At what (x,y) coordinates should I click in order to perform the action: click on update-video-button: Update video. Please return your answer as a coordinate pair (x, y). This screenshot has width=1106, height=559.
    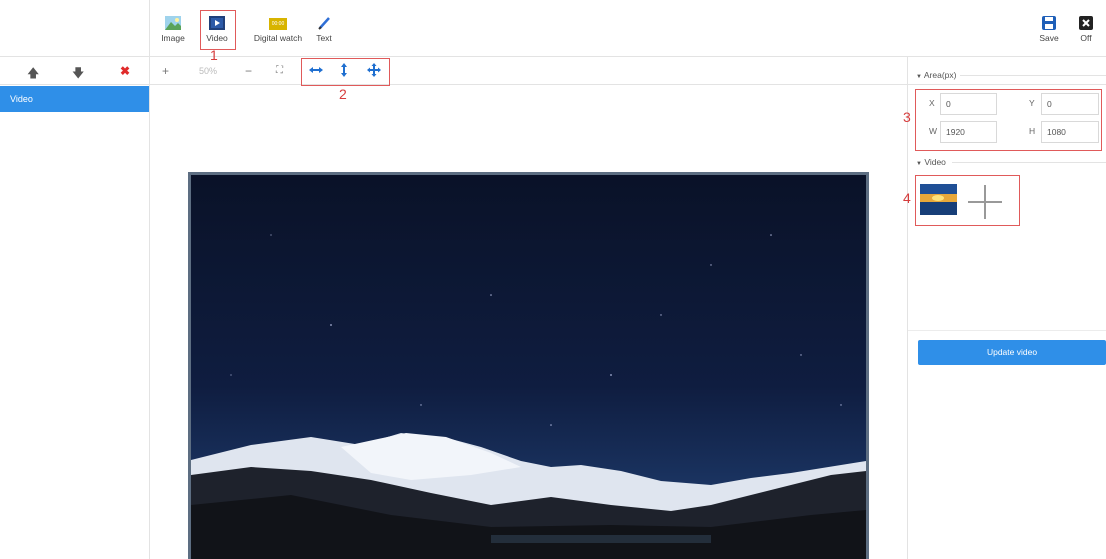
    Looking at the image, I should click on (1012, 352).